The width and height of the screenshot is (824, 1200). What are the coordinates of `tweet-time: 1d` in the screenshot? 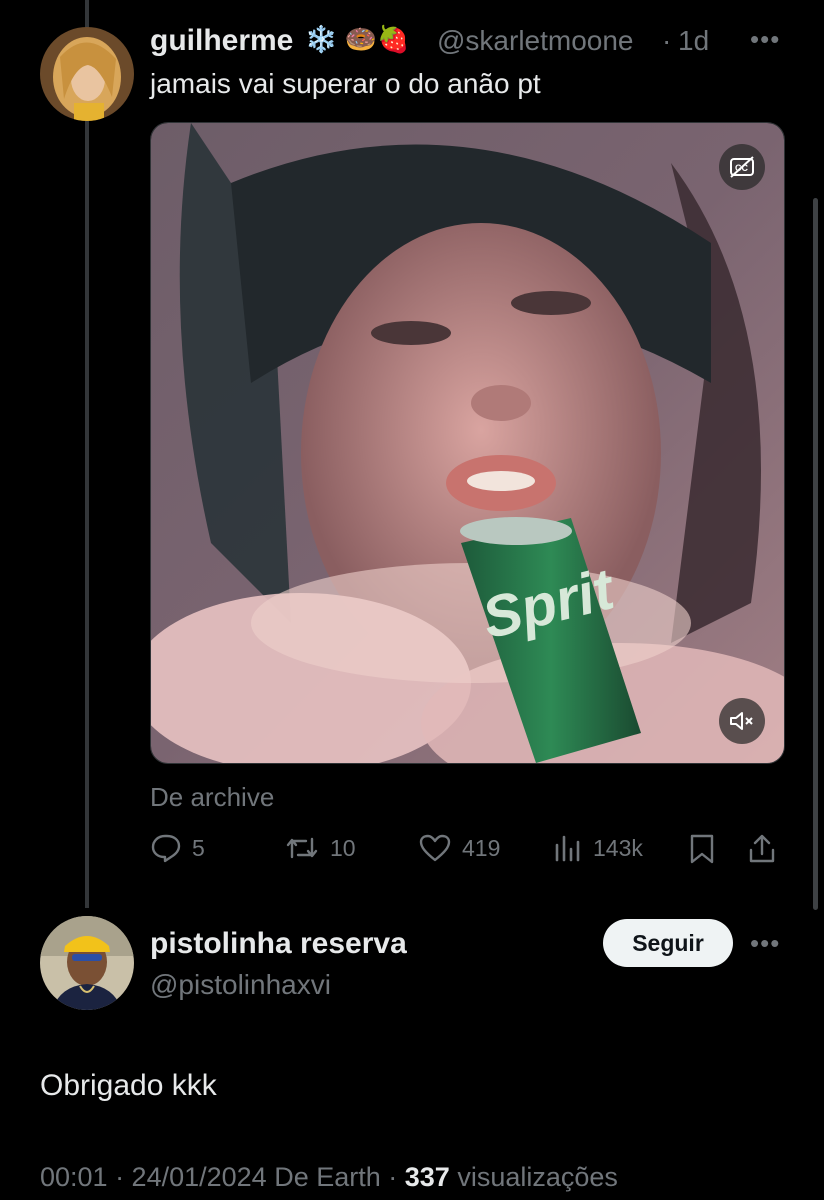 It's located at (693, 41).